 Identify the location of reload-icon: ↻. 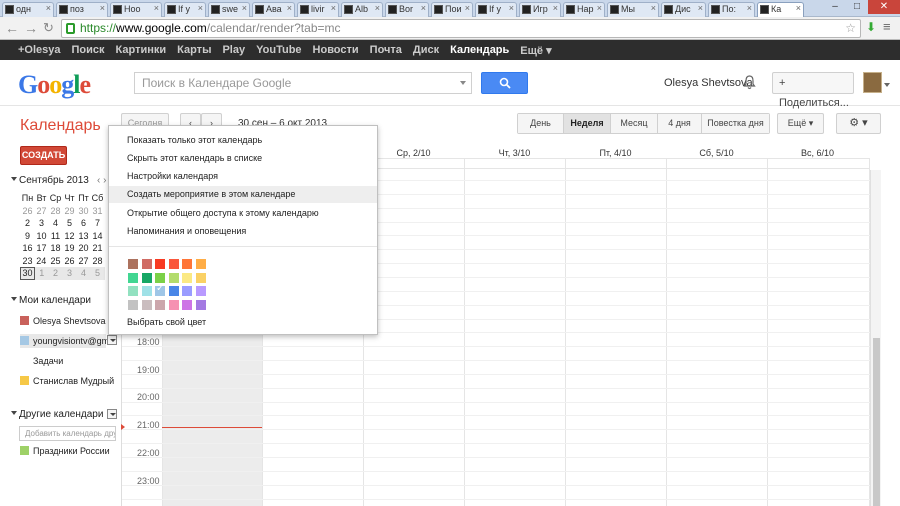
(48, 28).